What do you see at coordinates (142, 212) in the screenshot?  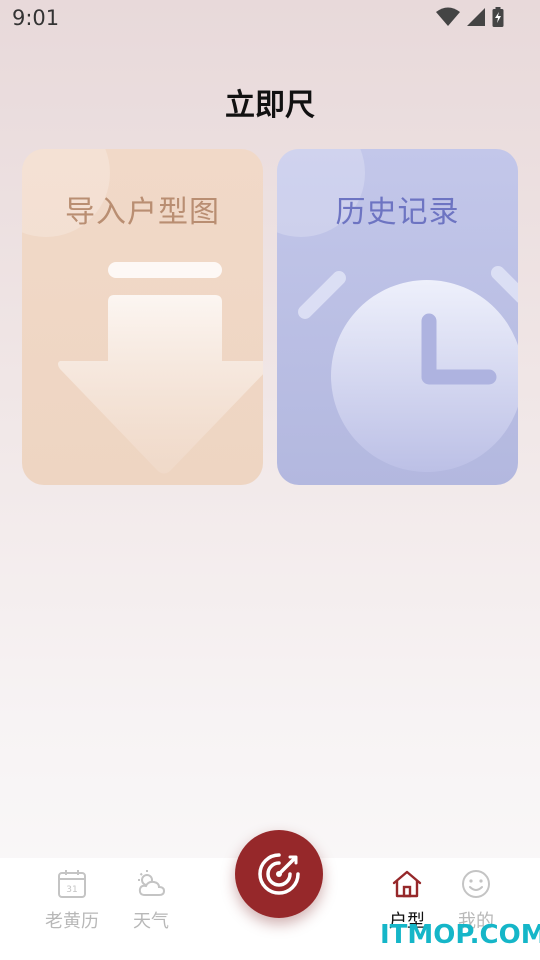 I see `import-floorplan-label: 导入户型图` at bounding box center [142, 212].